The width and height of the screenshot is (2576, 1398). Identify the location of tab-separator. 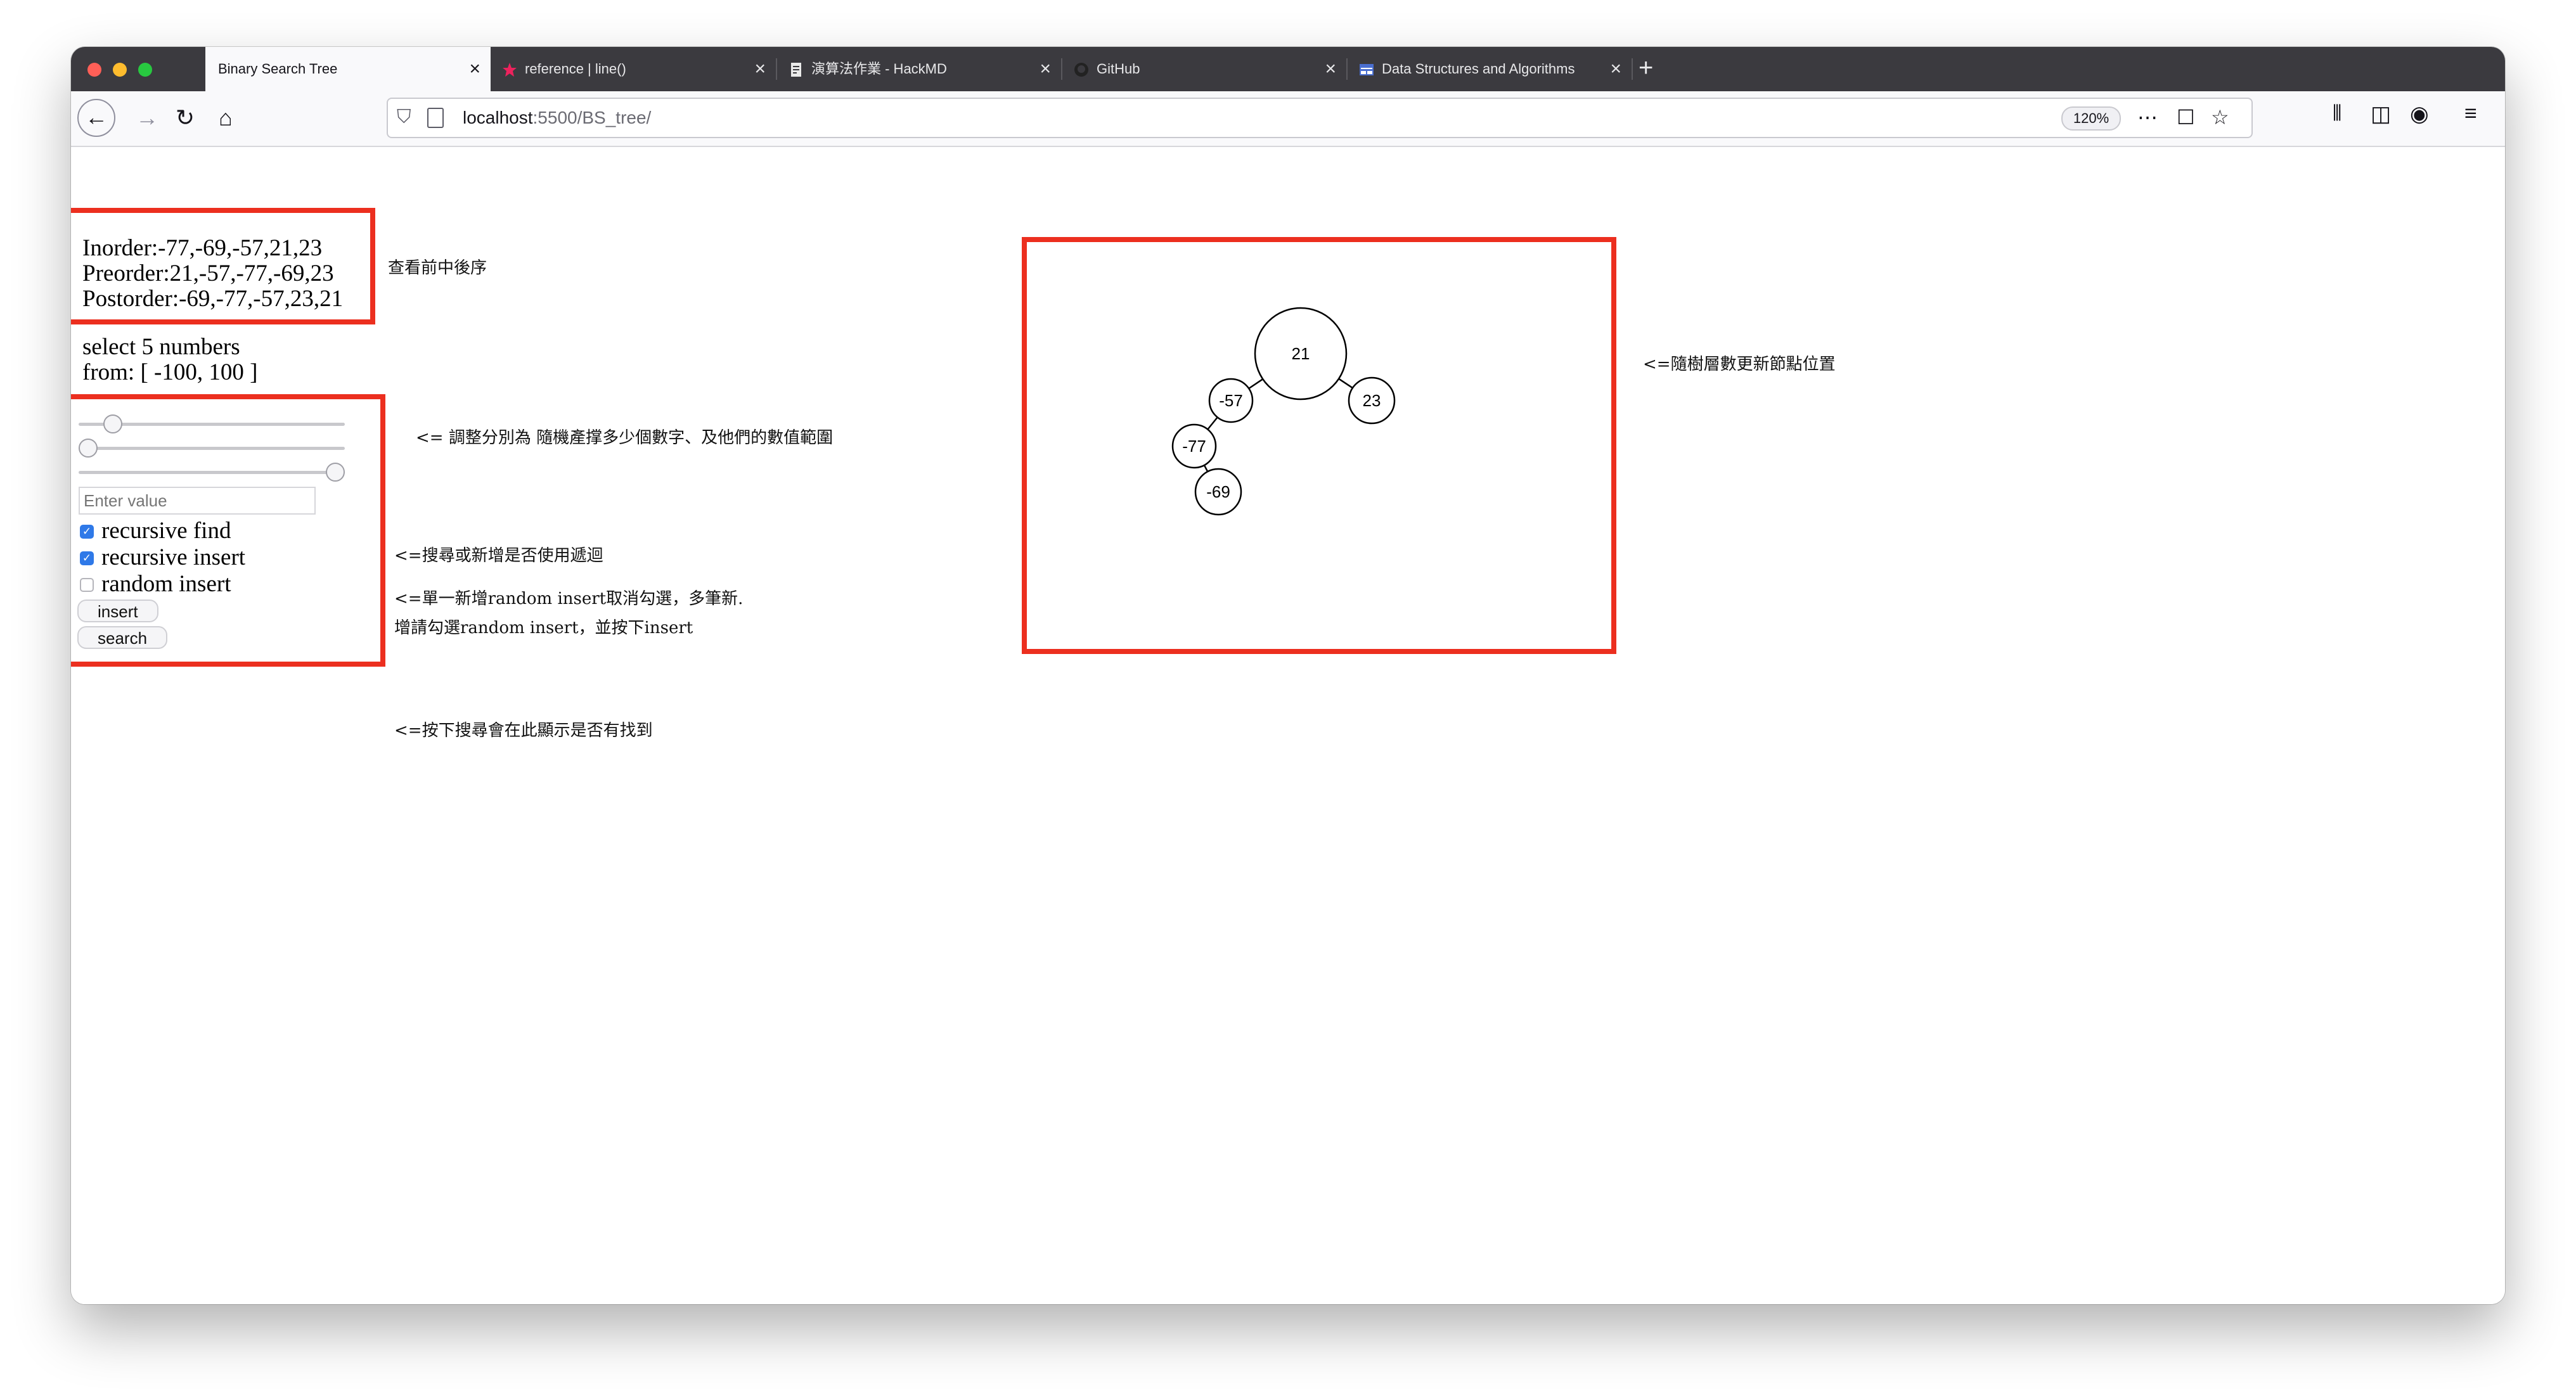
(1633, 69).